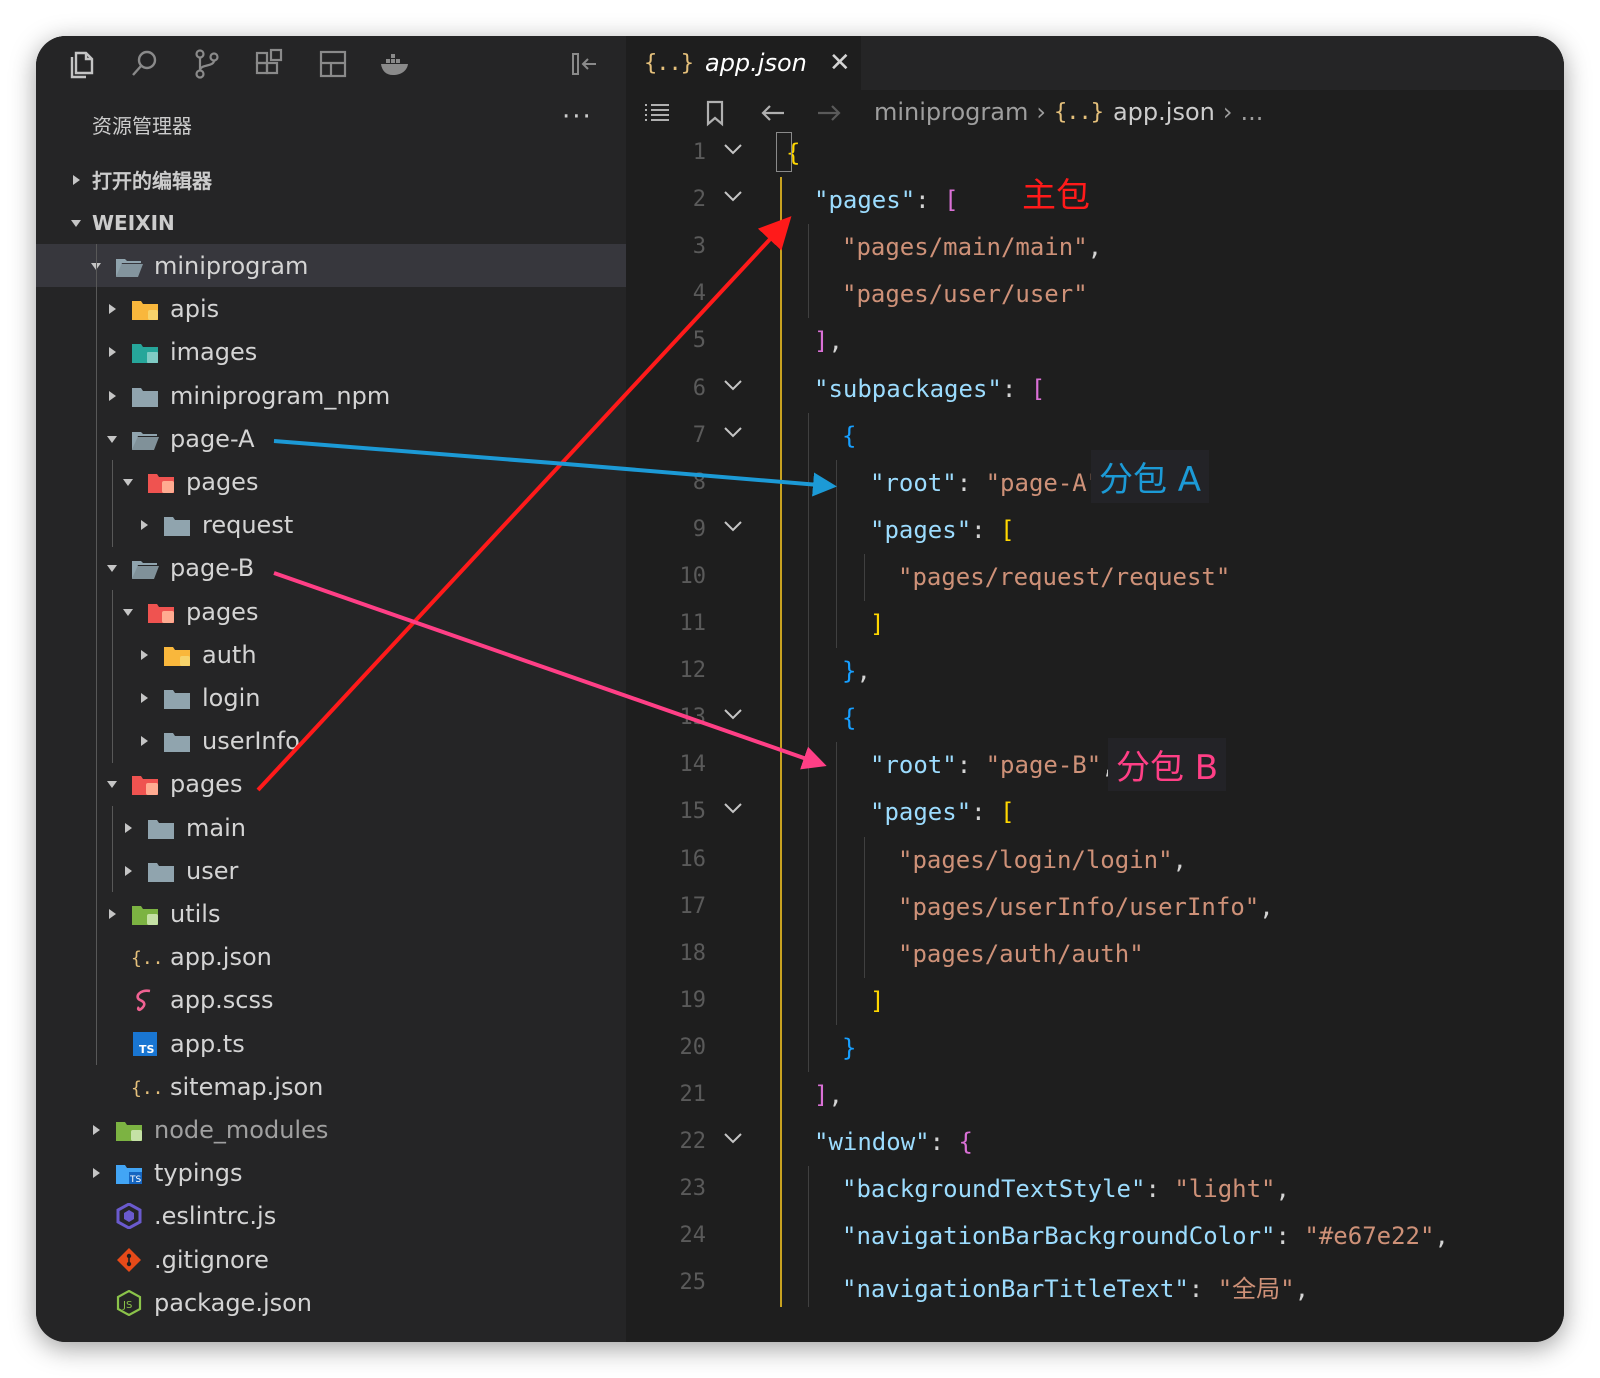 The image size is (1600, 1378). Describe the element at coordinates (331, 568) in the screenshot. I see `tree-item: page-B` at that location.